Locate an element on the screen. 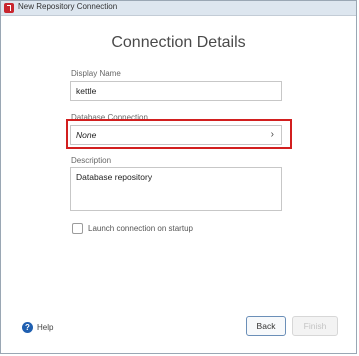 The image size is (359, 356). description-label: Description is located at coordinates (91, 160).